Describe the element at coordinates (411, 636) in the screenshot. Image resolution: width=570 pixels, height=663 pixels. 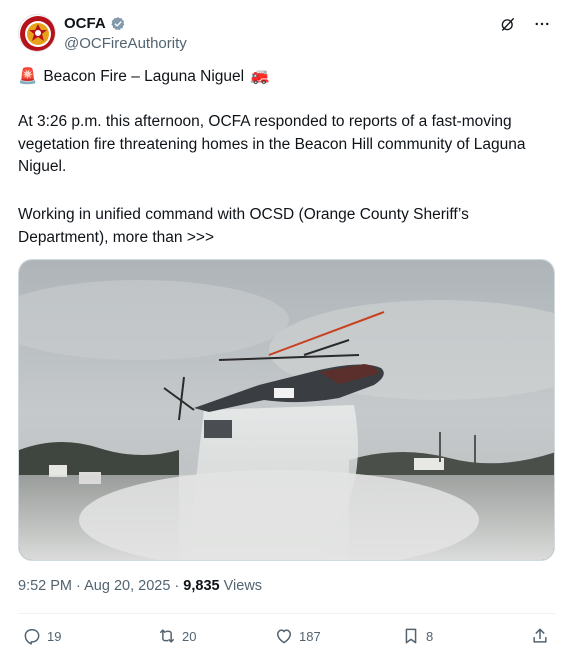
I see `bookmark-icon` at that location.